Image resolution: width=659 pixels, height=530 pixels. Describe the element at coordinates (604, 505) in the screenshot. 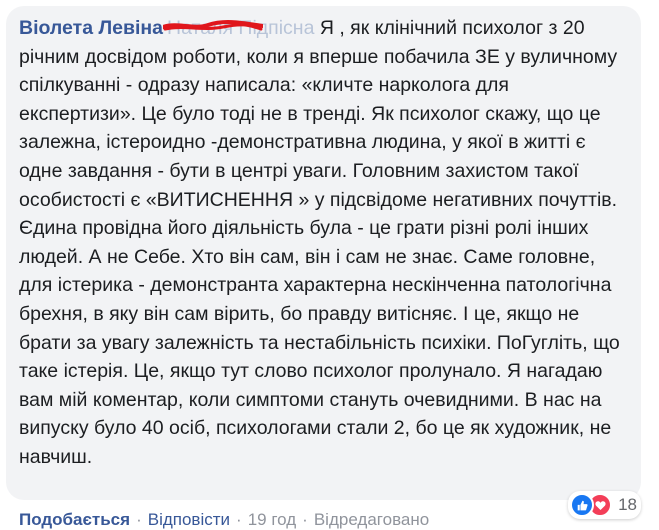

I see `reactions-summary: 18` at that location.